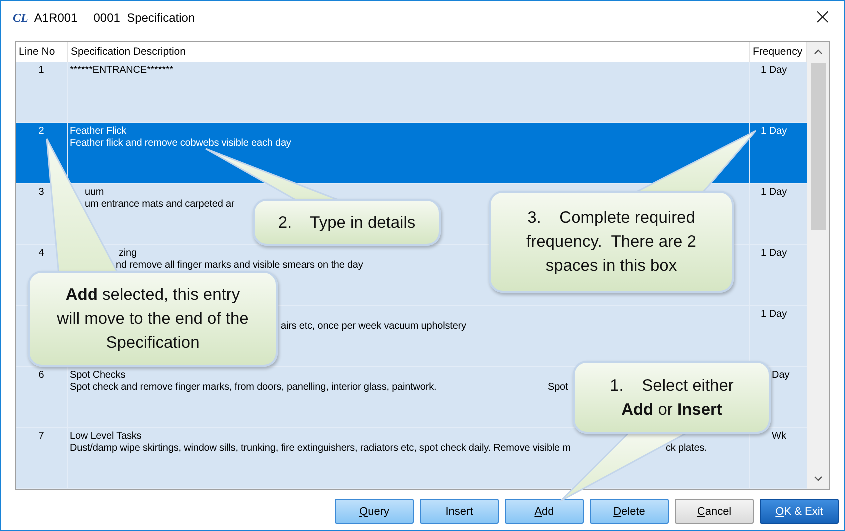 This screenshot has width=845, height=531. Describe the element at coordinates (41, 131) in the screenshot. I see `line-number: 2` at that location.